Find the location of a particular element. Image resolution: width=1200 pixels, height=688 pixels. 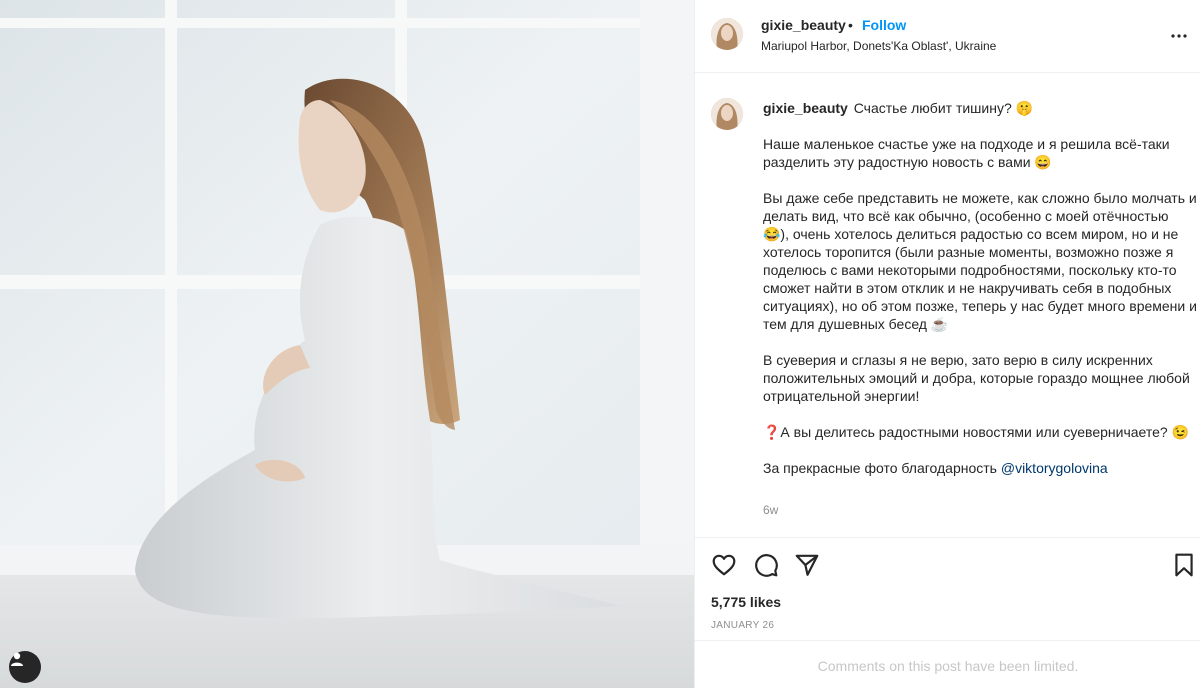

caption-time-ago: 6w is located at coordinates (770, 510).